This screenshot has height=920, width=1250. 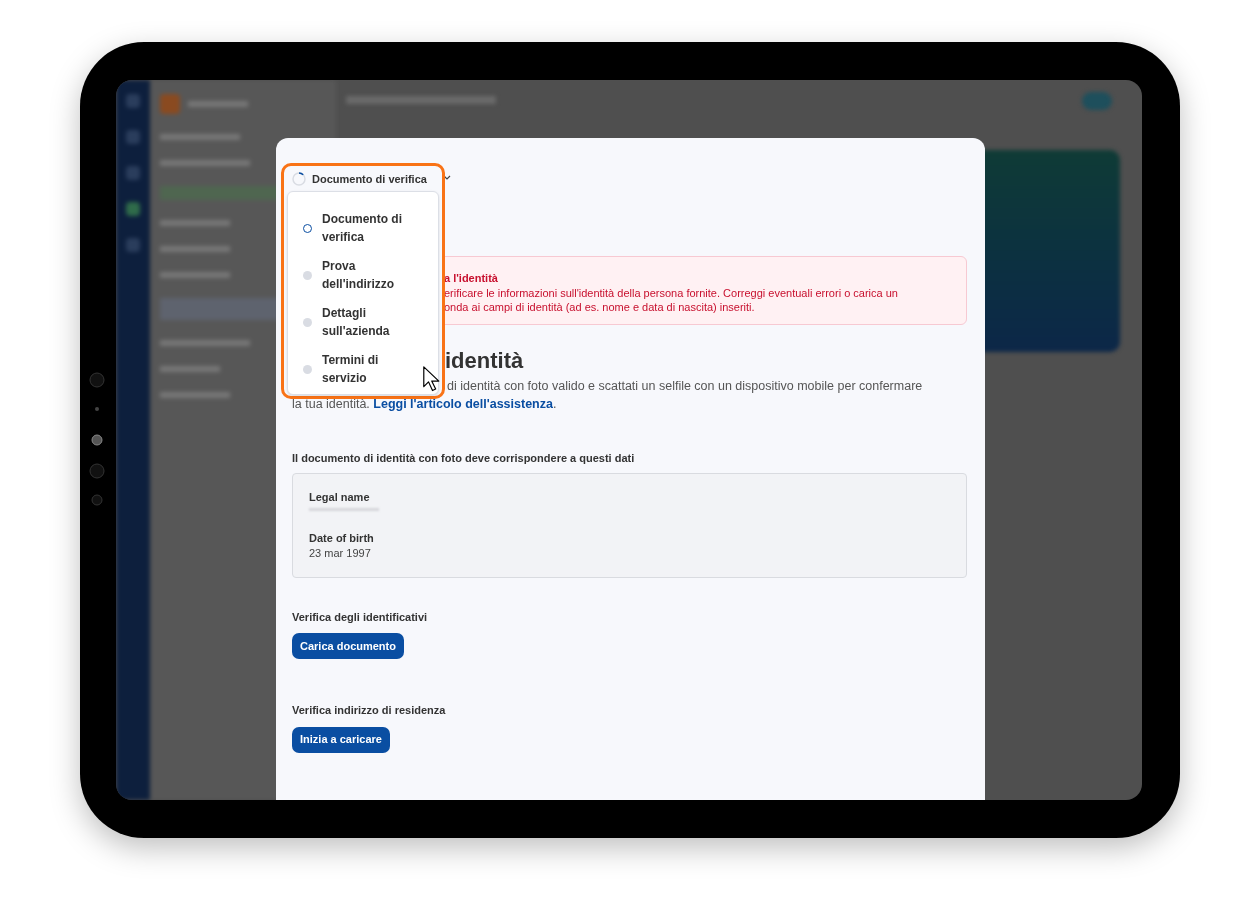 I want to click on progress-ring-icon, so click(x=299, y=179).